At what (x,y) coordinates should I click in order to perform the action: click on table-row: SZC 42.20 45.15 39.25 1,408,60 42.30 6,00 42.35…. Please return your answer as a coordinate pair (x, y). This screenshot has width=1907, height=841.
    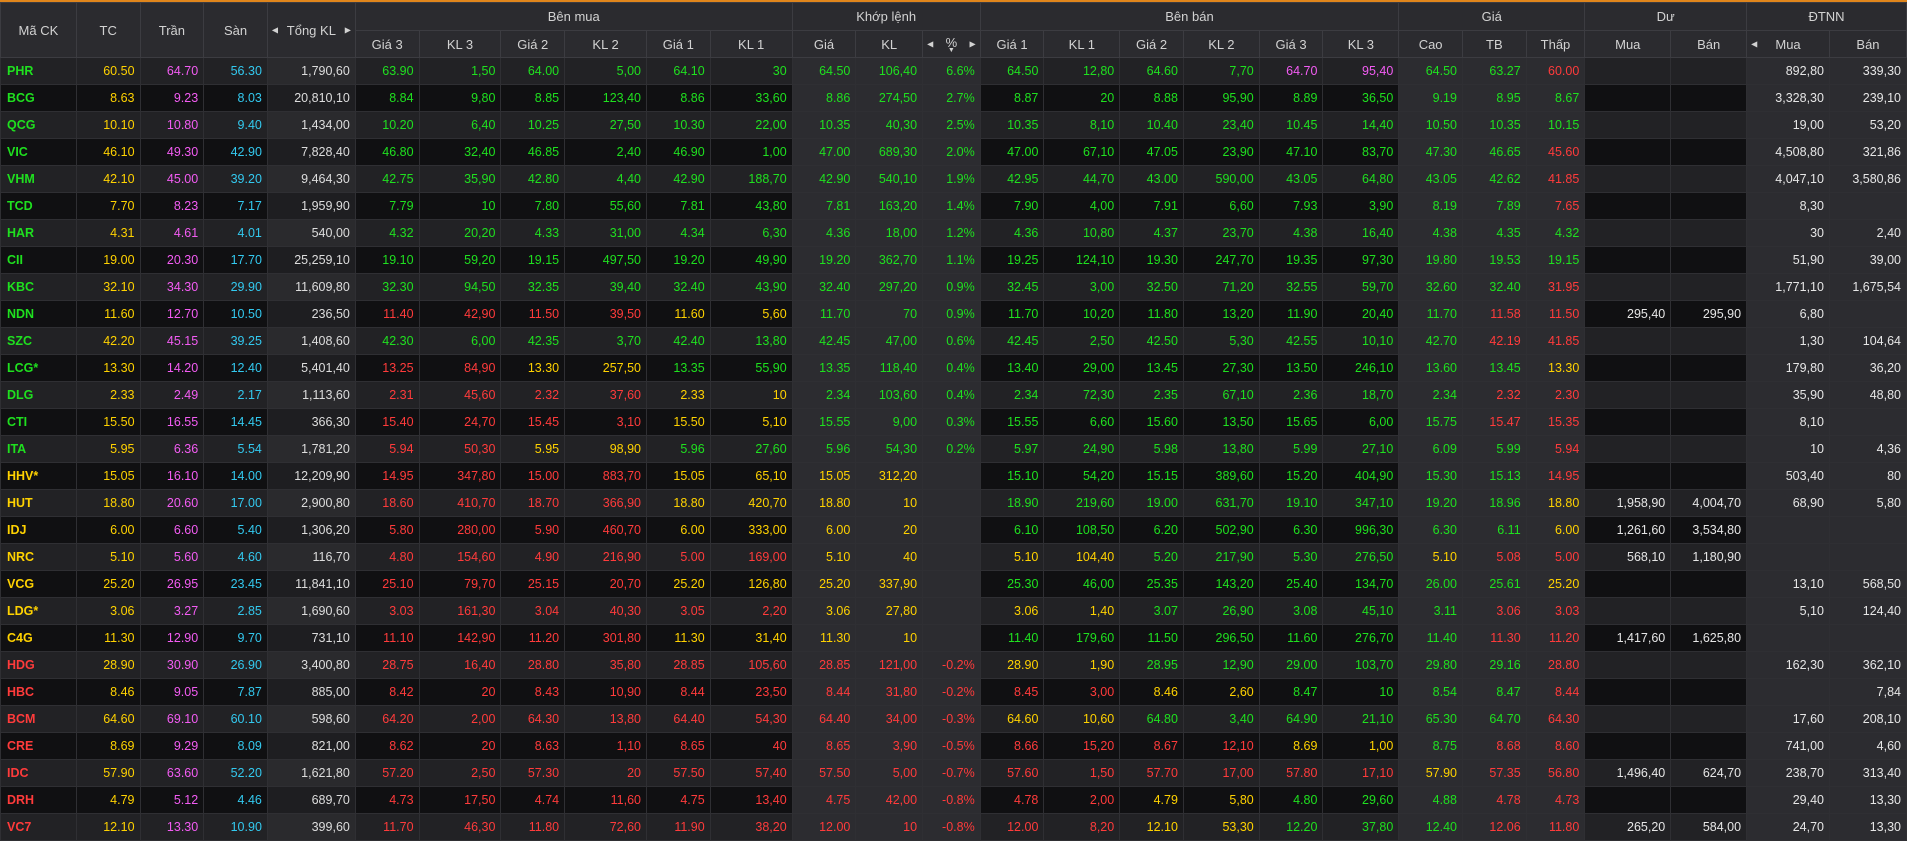
    Looking at the image, I should click on (953, 341).